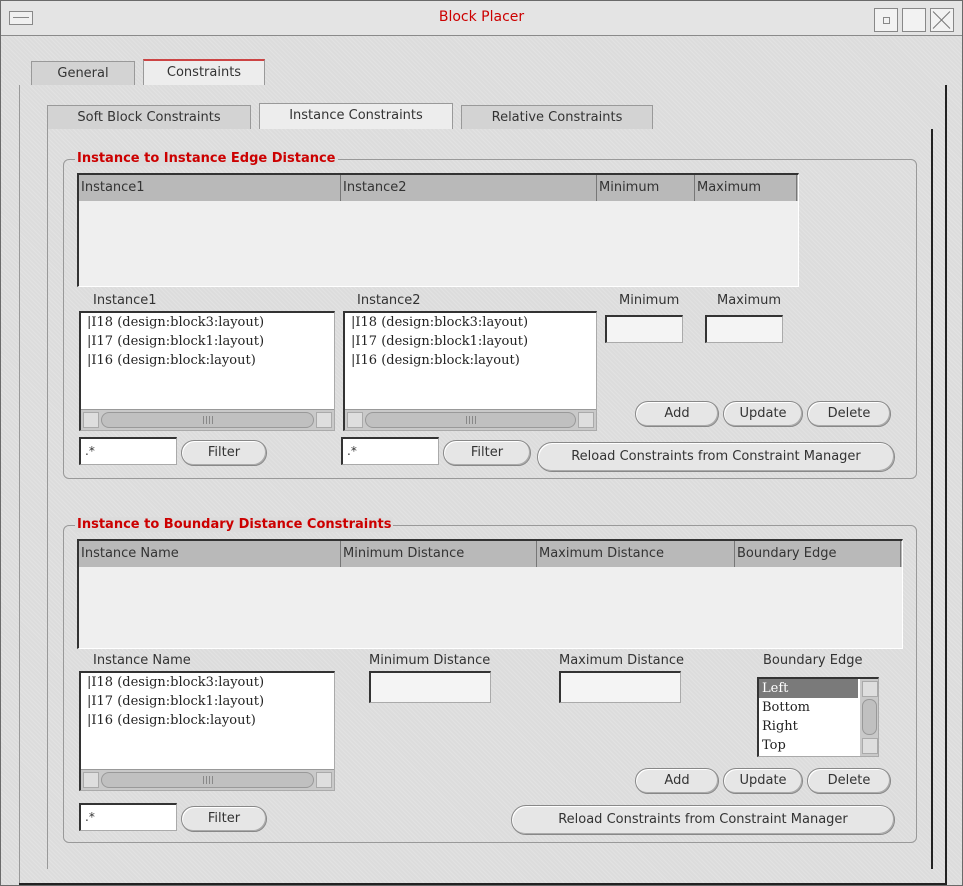  Describe the element at coordinates (677, 781) in the screenshot. I see `boundary-add-button: Add` at that location.